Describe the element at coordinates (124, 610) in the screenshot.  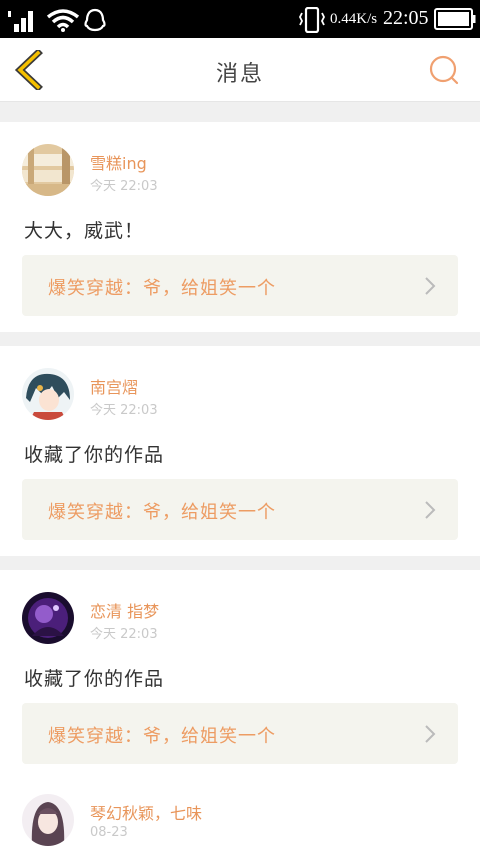
I see `username: 恋清 指梦` at that location.